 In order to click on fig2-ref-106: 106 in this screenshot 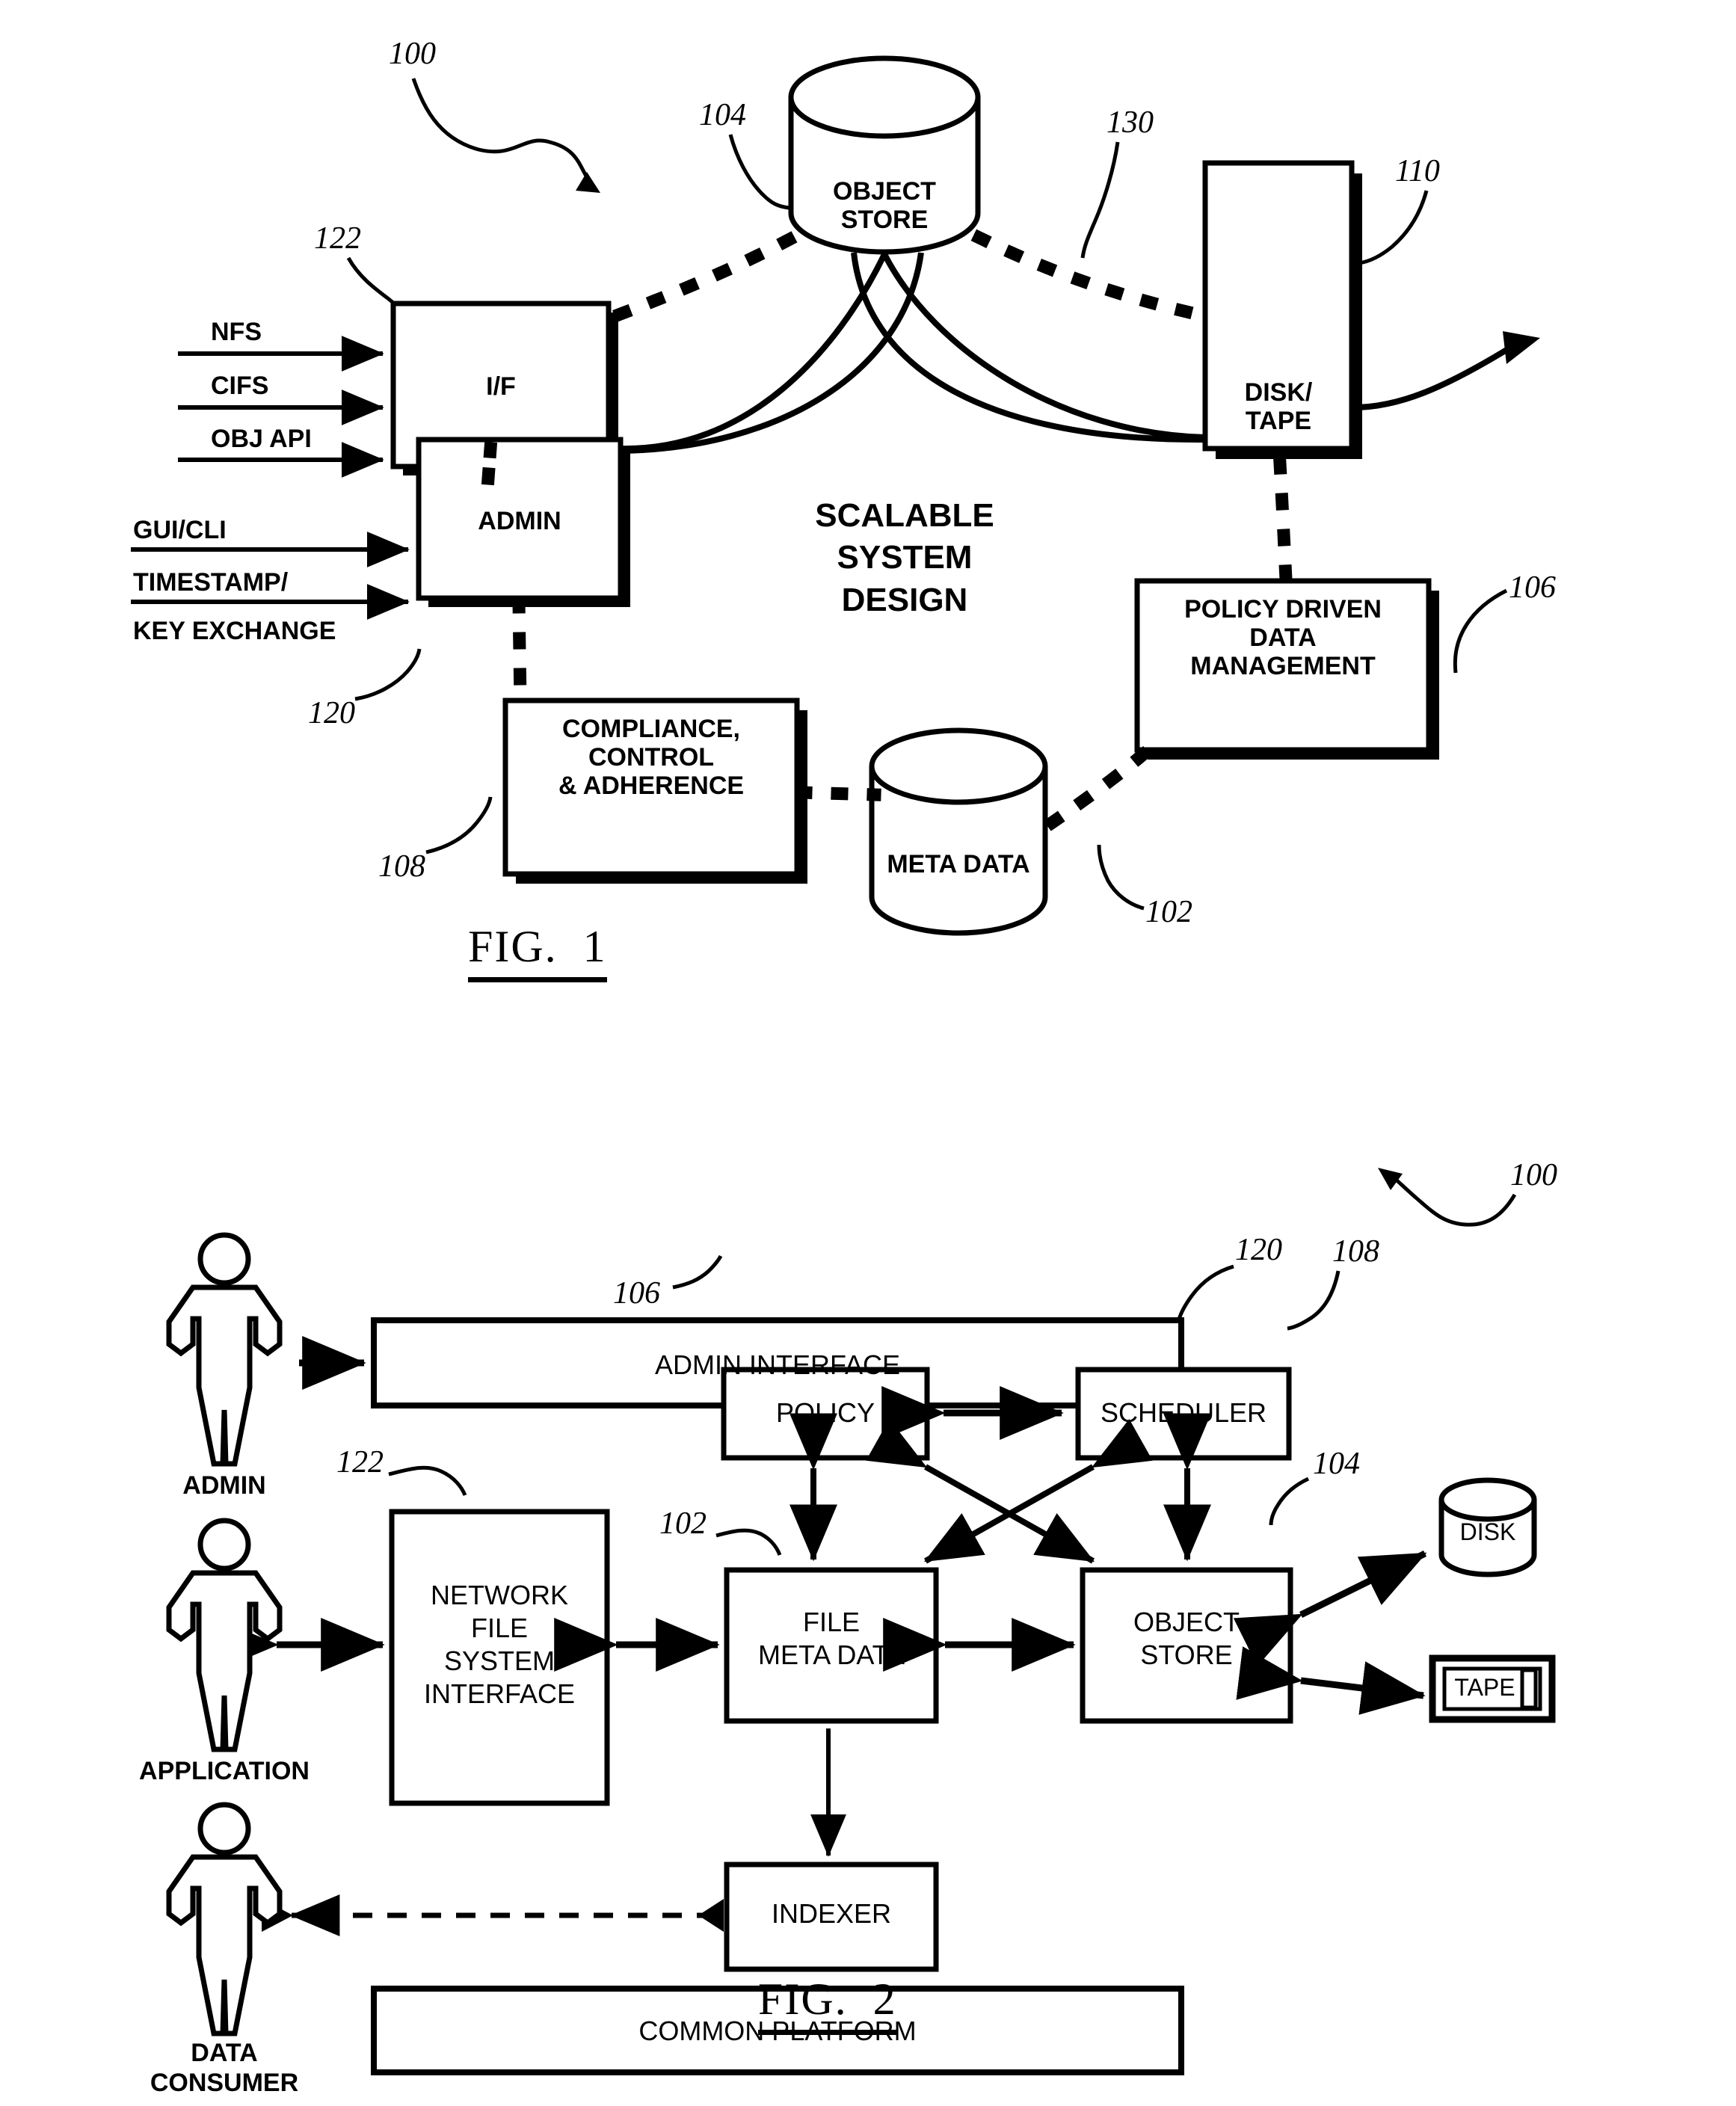, I will do `click(636, 1293)`.